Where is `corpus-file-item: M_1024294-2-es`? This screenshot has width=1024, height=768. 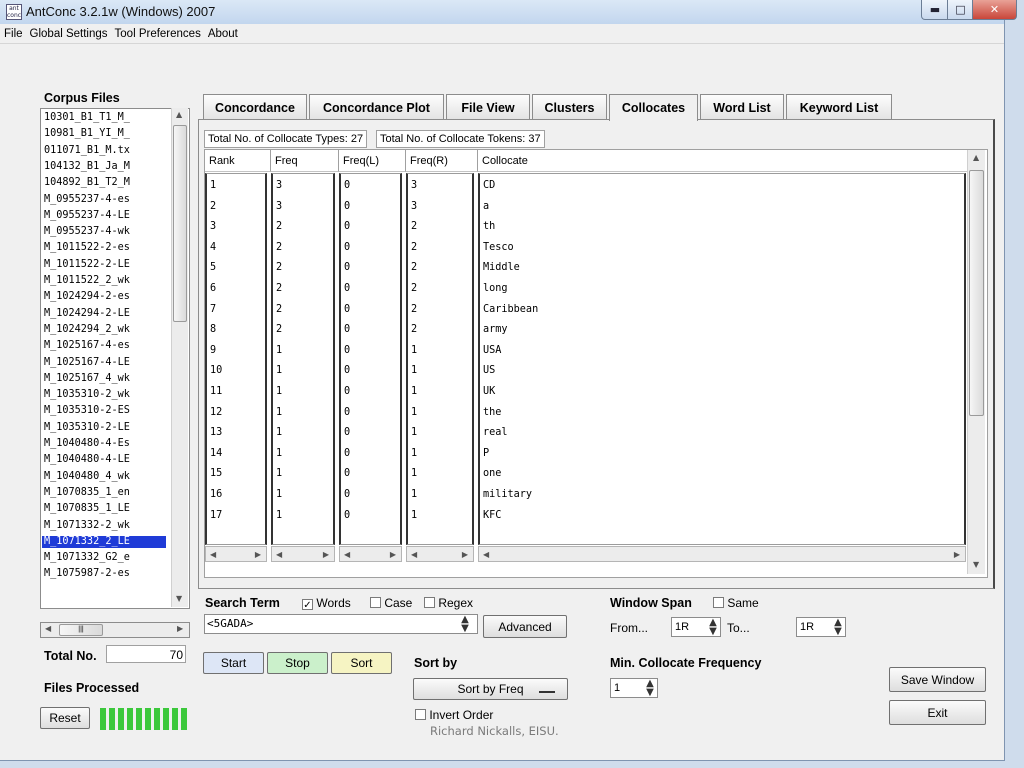 corpus-file-item: M_1024294-2-es is located at coordinates (87, 297).